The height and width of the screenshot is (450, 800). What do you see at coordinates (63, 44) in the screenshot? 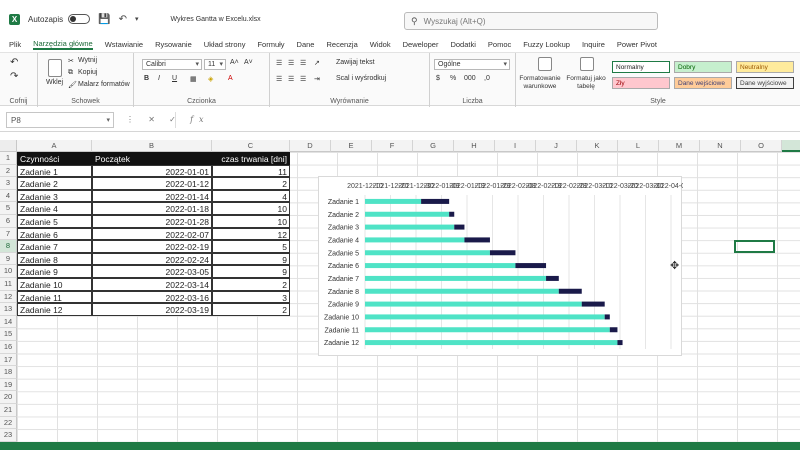
I see `tab-2: Narzędzia główne` at bounding box center [63, 44].